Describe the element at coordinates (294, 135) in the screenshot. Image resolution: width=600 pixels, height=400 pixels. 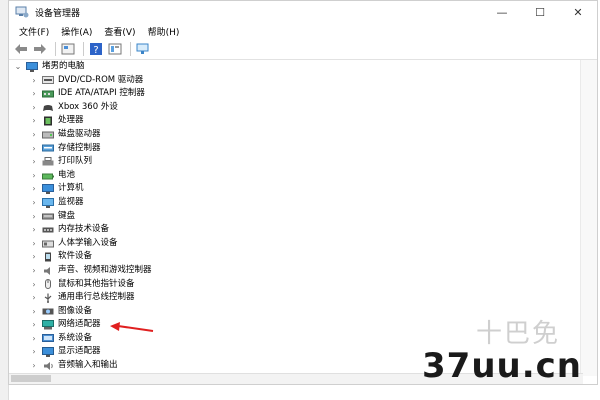
I see `tree-item: › 磁盘驱动器` at that location.